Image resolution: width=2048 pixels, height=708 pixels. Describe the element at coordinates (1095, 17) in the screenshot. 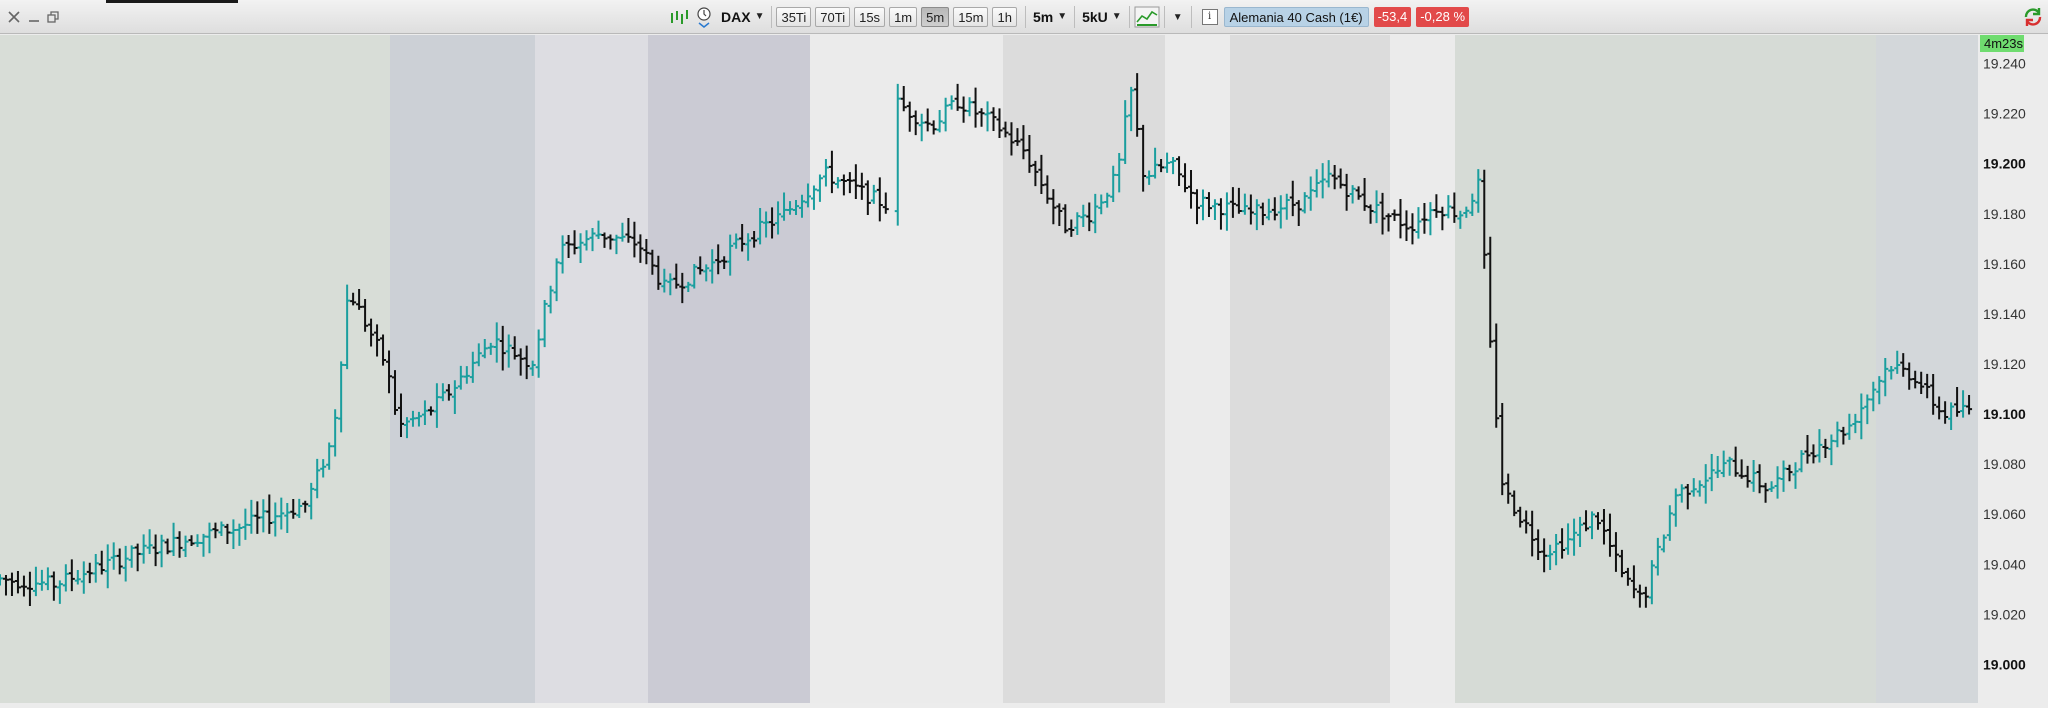

I see `units-select-label: 5kU` at that location.